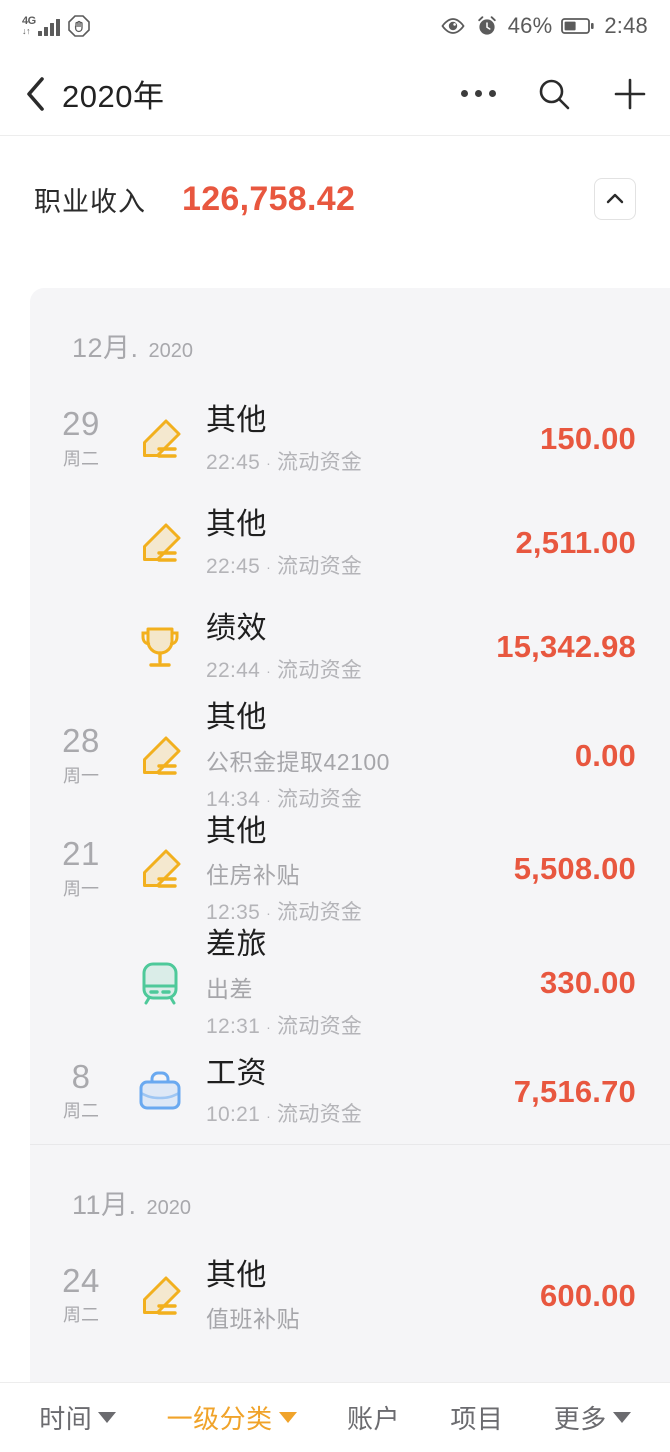 The height and width of the screenshot is (1452, 670). What do you see at coordinates (81, 458) in the screenshot?
I see `row-weekday: 周二` at bounding box center [81, 458].